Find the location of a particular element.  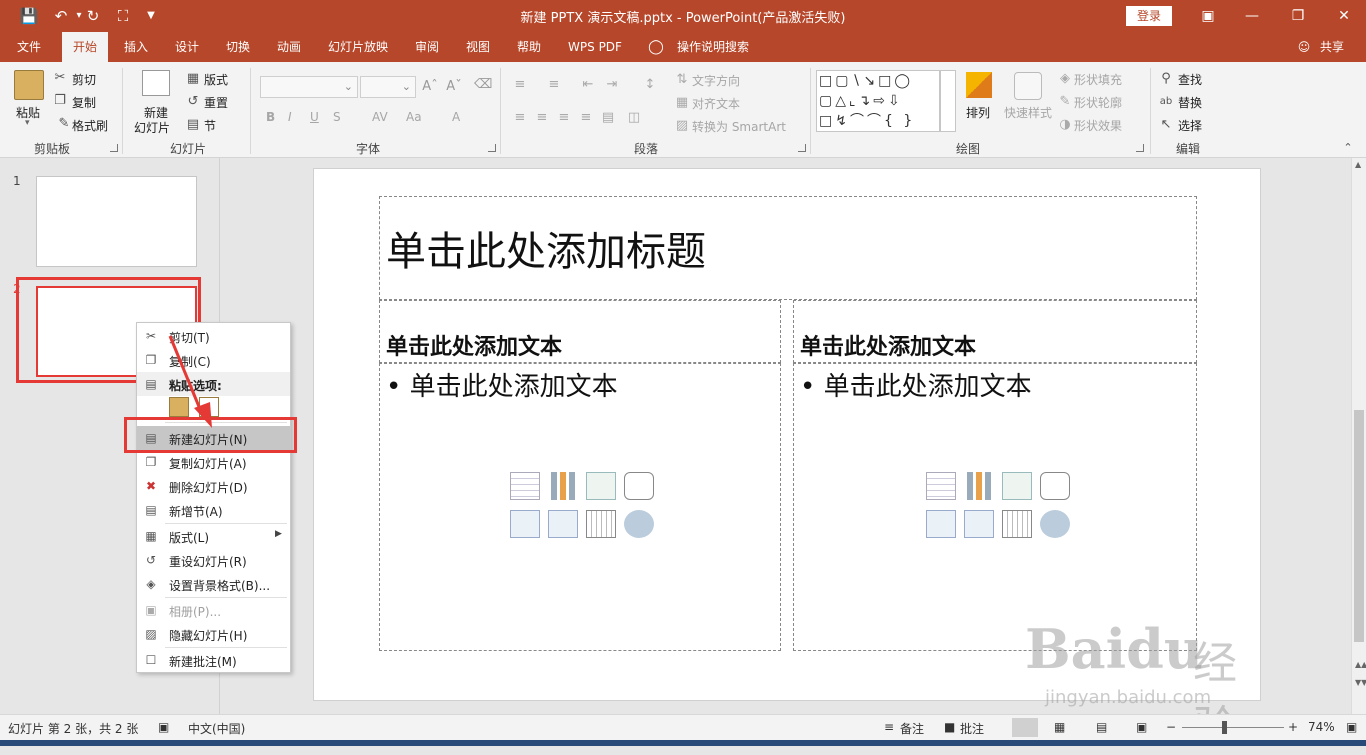

convert-smartart-button: 转换为 SmartArt is located at coordinates (739, 126).